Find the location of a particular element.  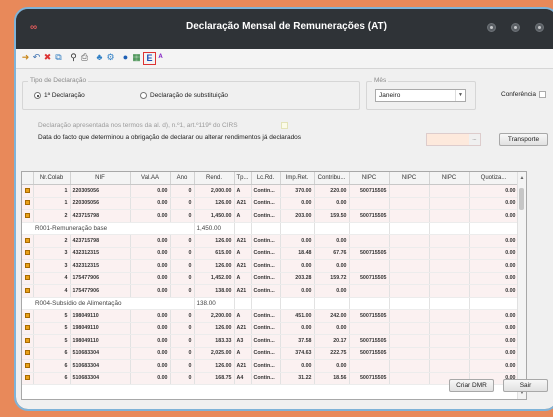

col-ano: Ano is located at coordinates (182, 178).